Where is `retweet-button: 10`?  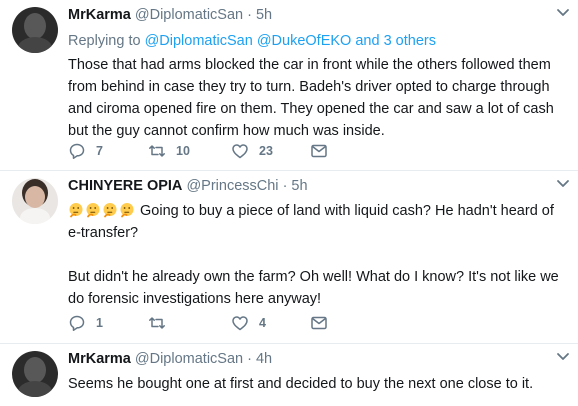 retweet-button: 10 is located at coordinates (169, 151).